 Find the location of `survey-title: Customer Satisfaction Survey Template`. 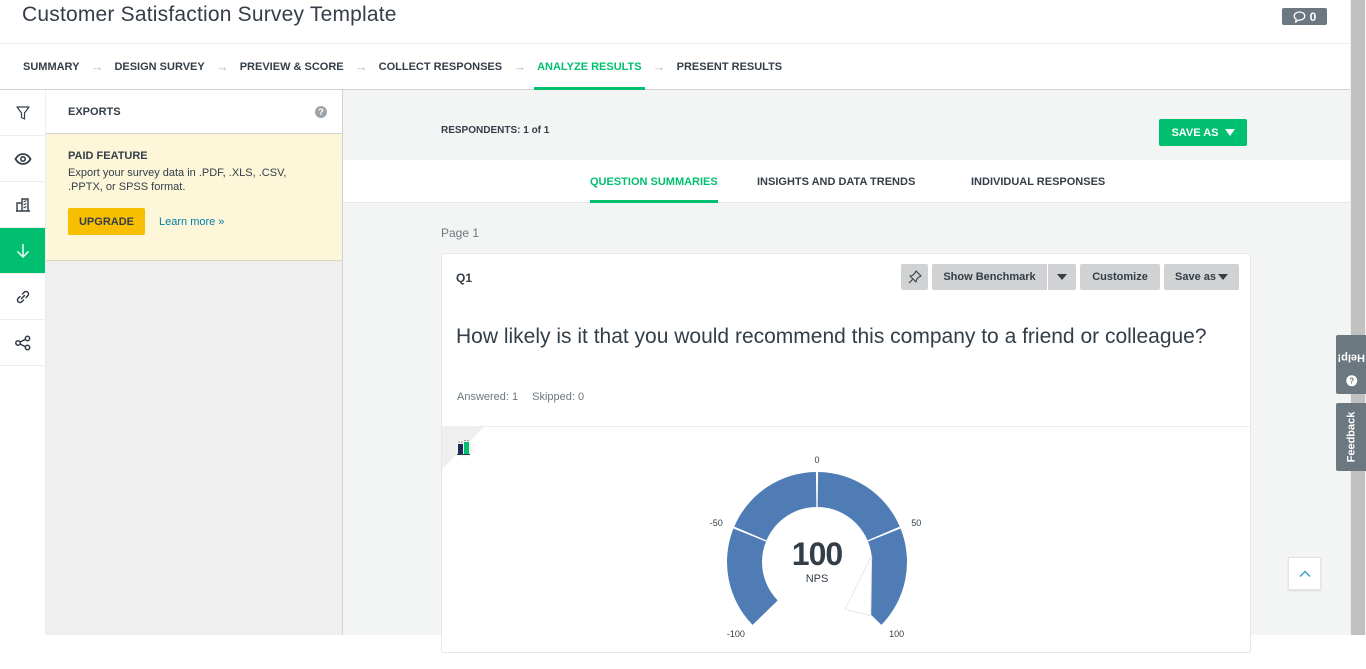

survey-title: Customer Satisfaction Survey Template is located at coordinates (209, 14).